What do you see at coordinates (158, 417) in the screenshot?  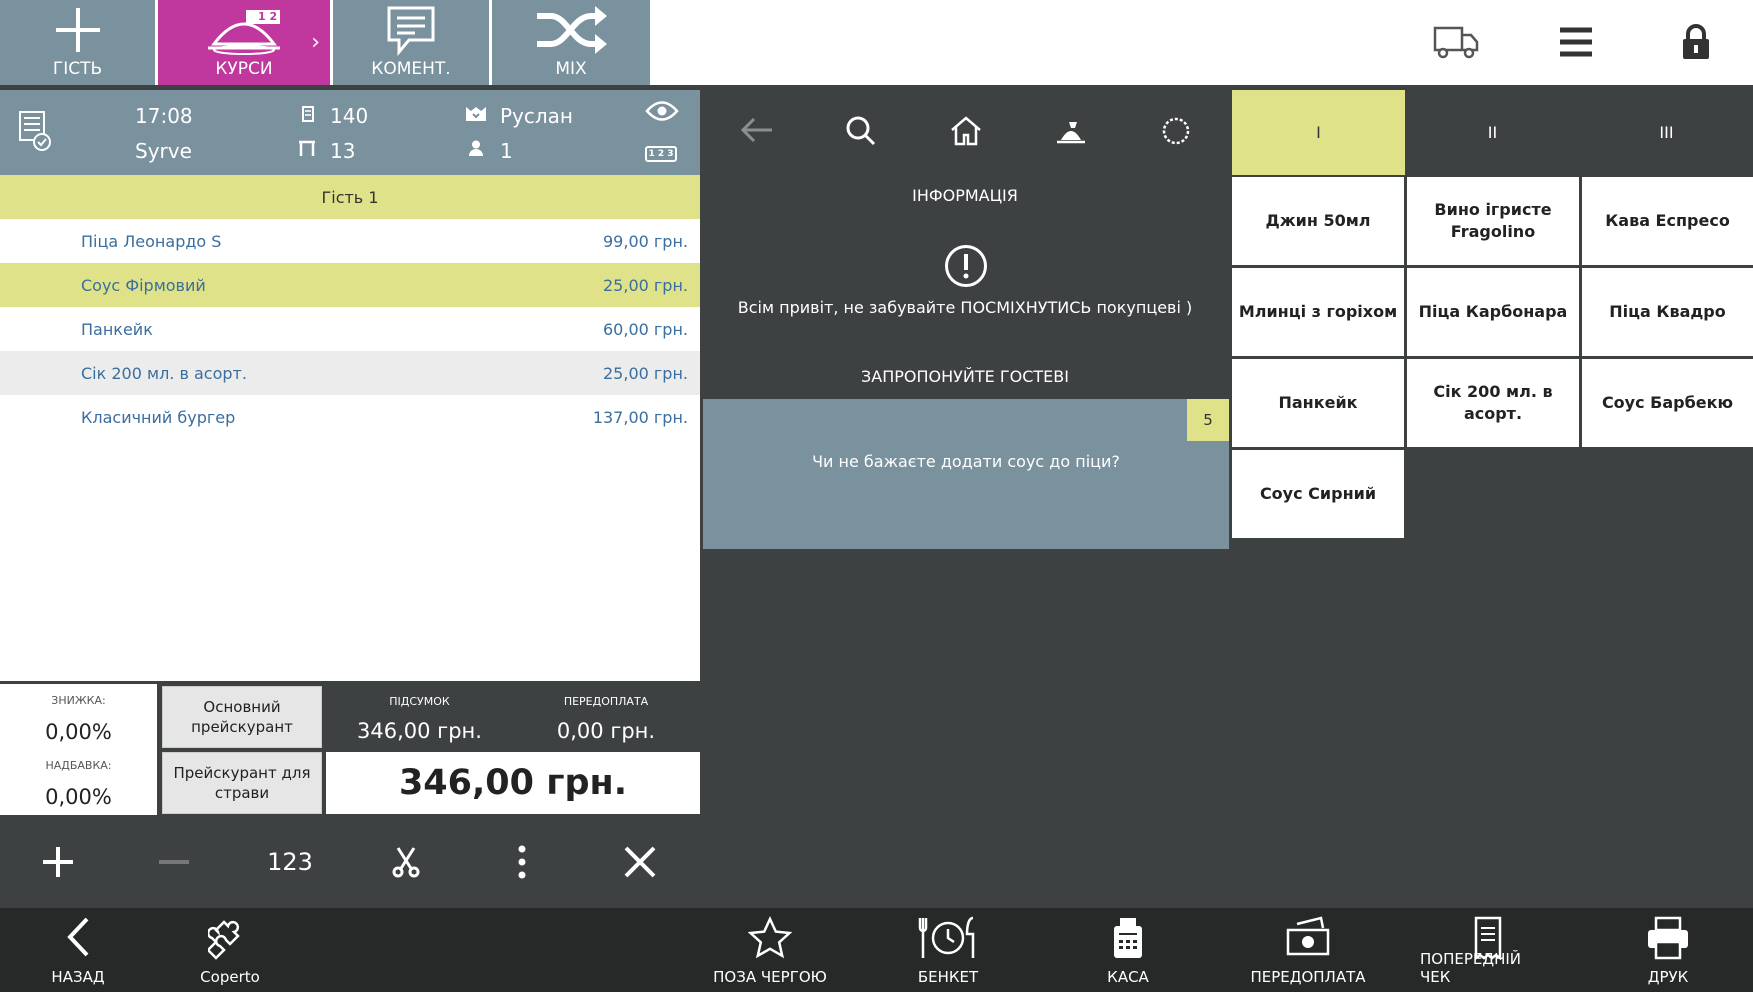 I see `order-item-name: Класичний бургер` at bounding box center [158, 417].